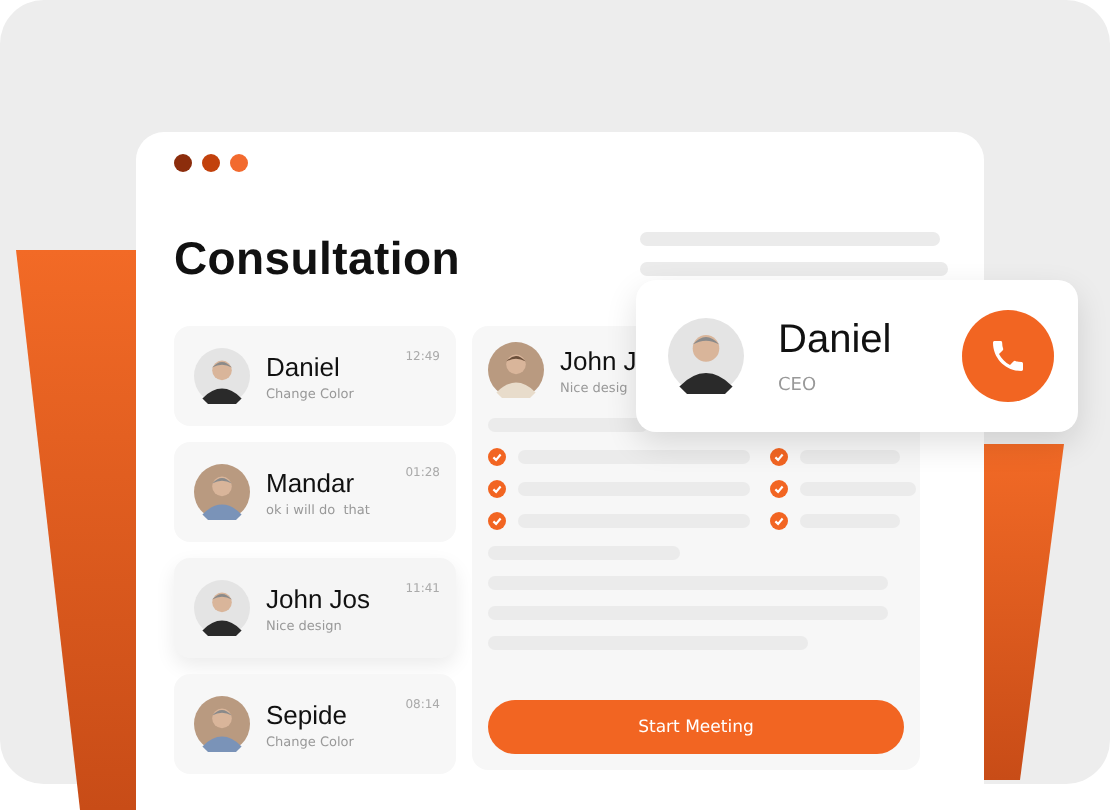  I want to click on contact-name: John Jos, so click(318, 598).